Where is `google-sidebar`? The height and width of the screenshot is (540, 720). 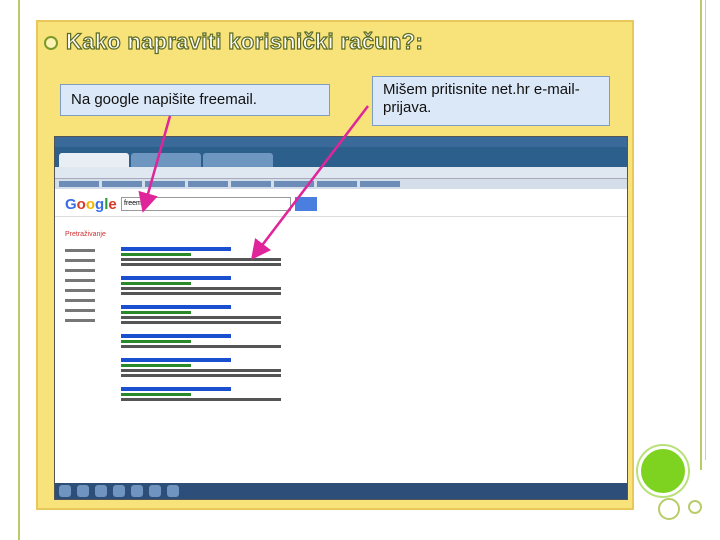 google-sidebar is located at coordinates (90, 289).